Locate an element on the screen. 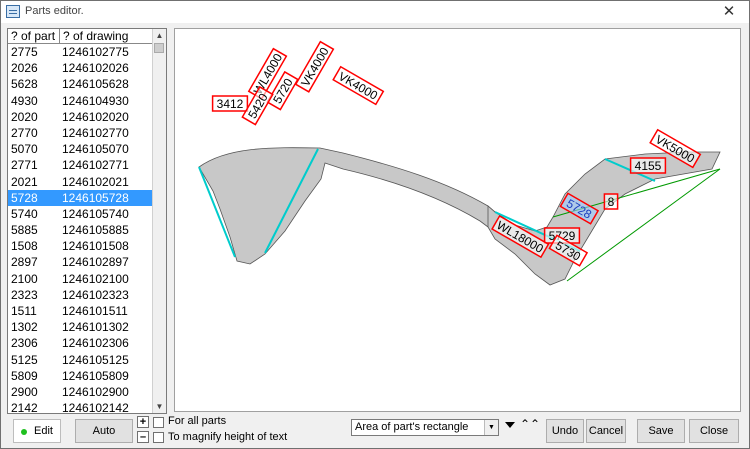  drawing-number-cell: 1246101302 is located at coordinates (95, 327).